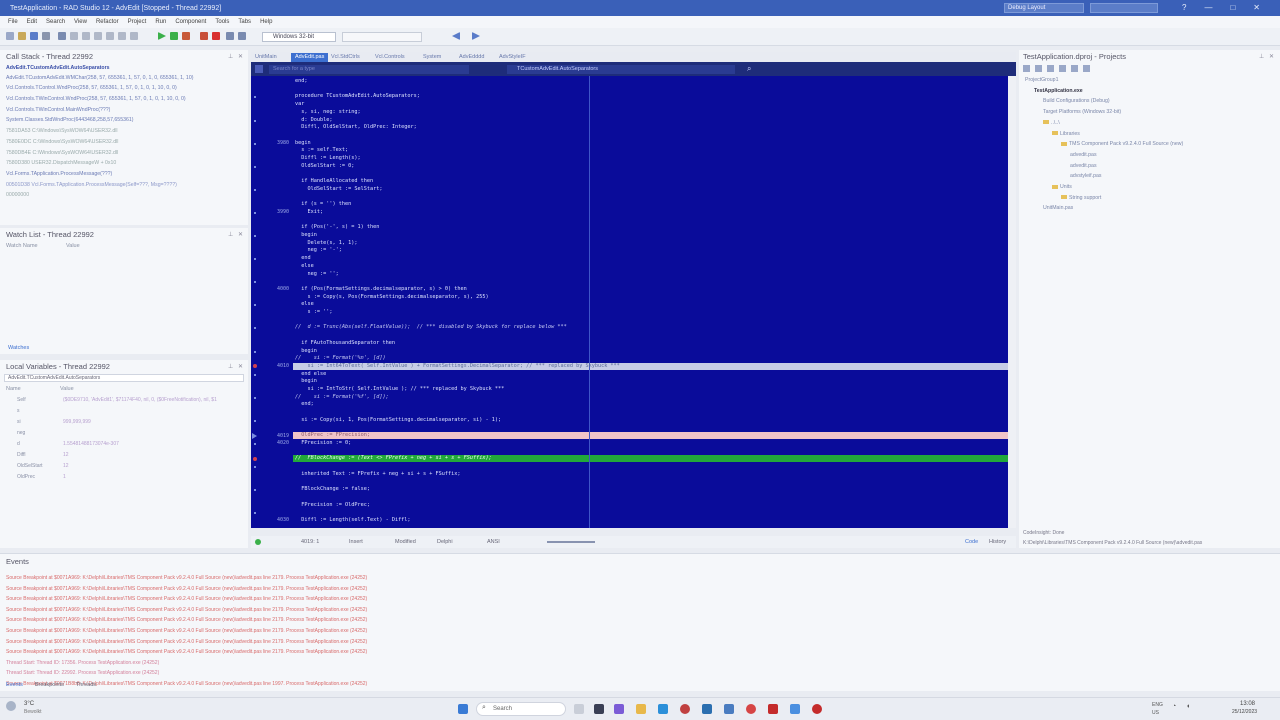  I want to click on code-line: end else, so click(310, 374).